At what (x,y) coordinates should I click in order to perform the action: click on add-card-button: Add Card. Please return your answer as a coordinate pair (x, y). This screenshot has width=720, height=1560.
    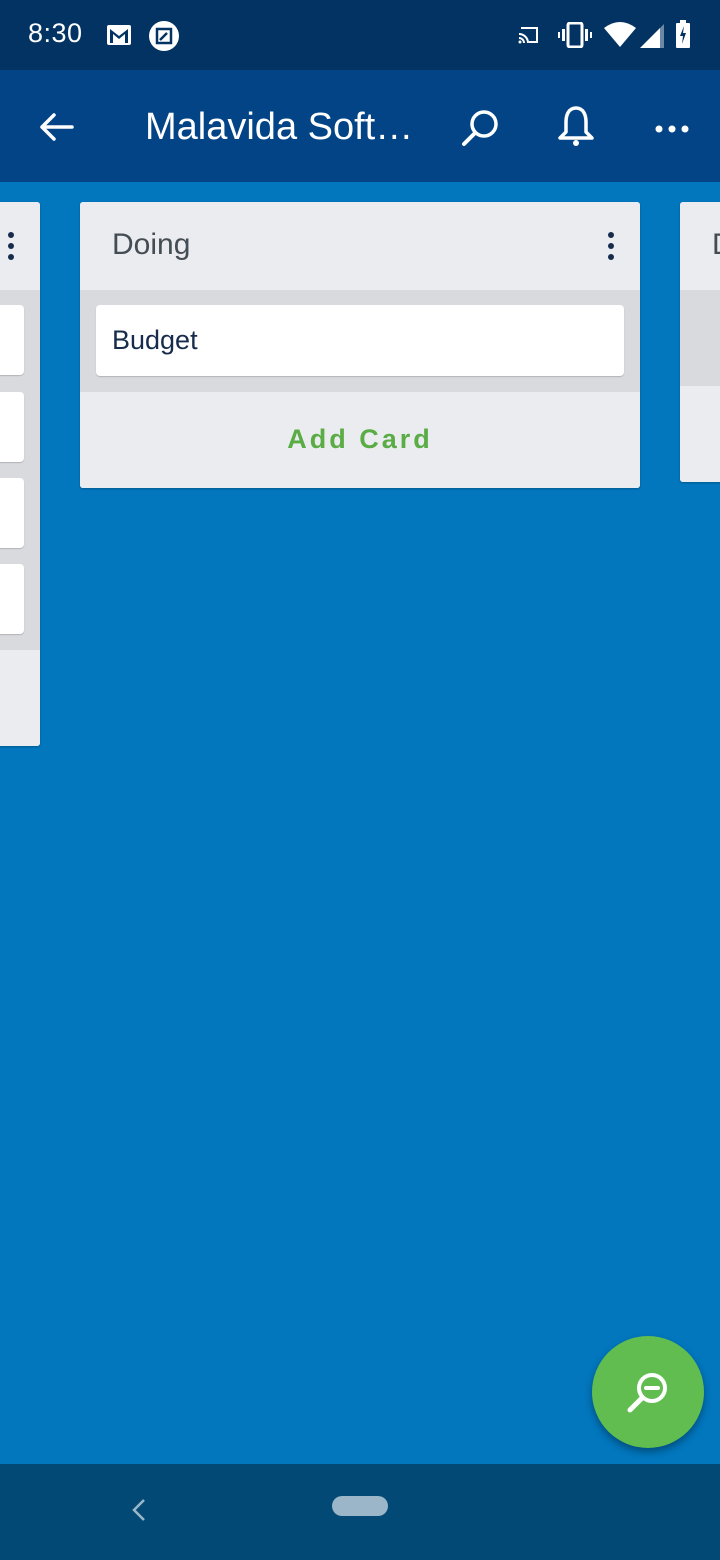
    Looking at the image, I should click on (360, 440).